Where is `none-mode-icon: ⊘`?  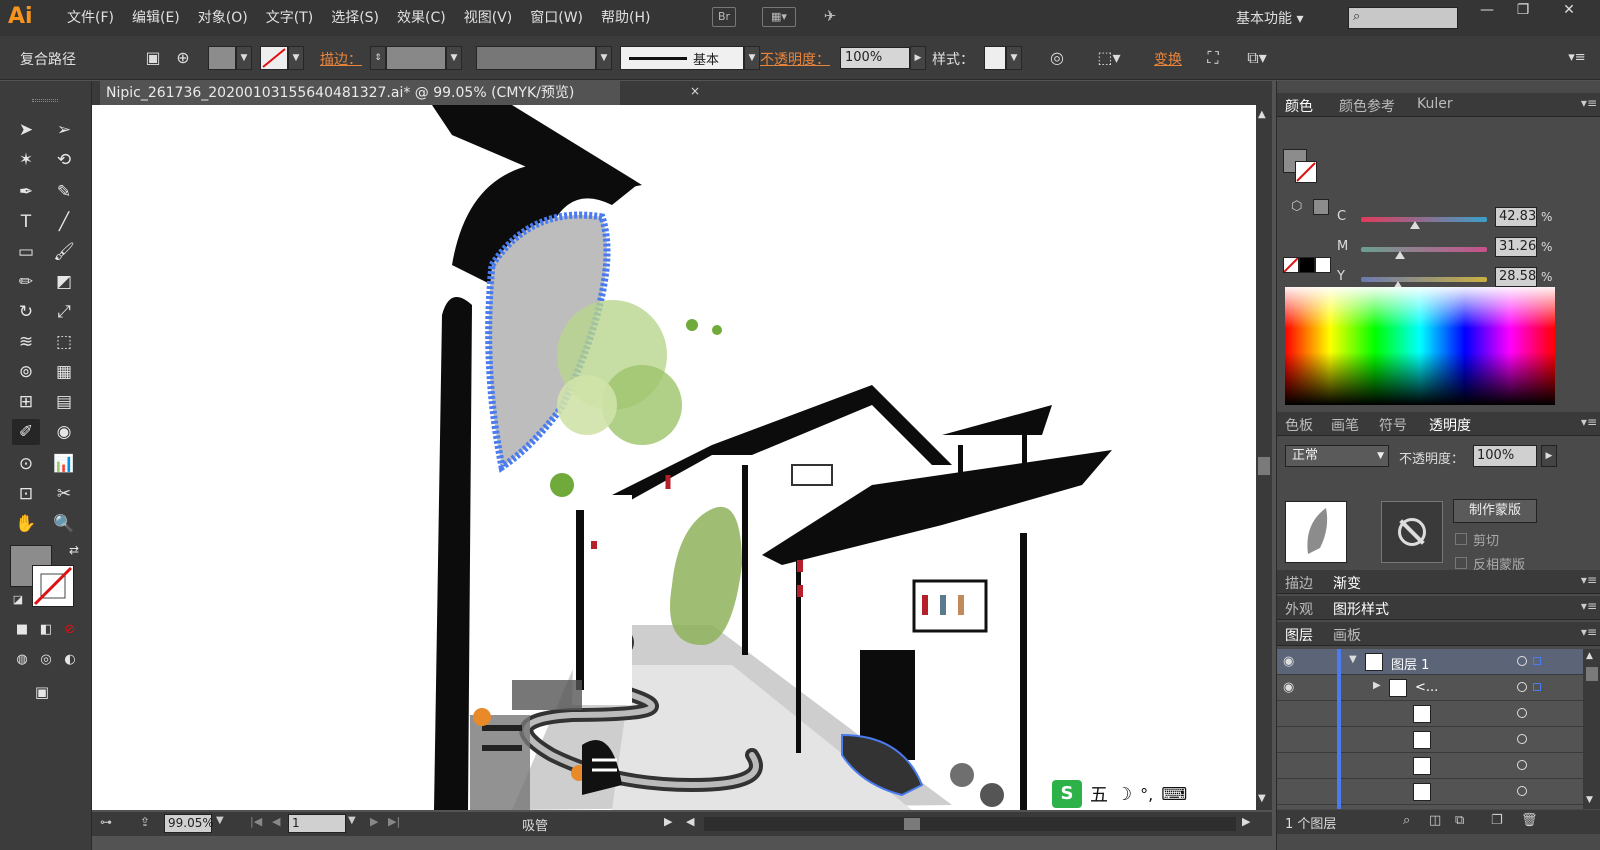
none-mode-icon: ⊘ is located at coordinates (70, 630).